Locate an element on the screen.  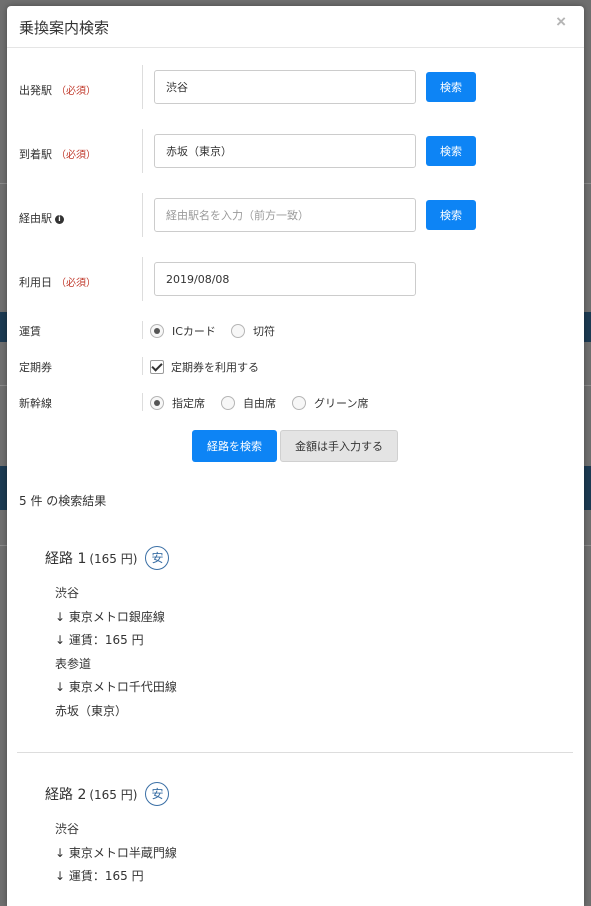
arrival-search-button: 検索 is located at coordinates (451, 151).